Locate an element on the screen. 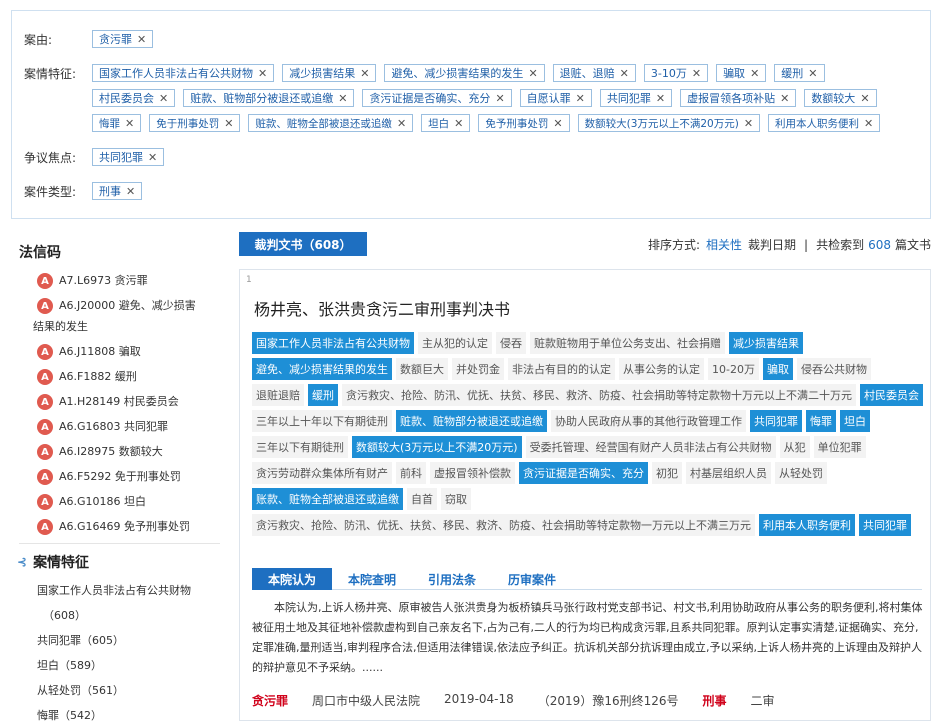 The width and height of the screenshot is (938, 721). subtab-3: 引用法条 is located at coordinates (452, 579).